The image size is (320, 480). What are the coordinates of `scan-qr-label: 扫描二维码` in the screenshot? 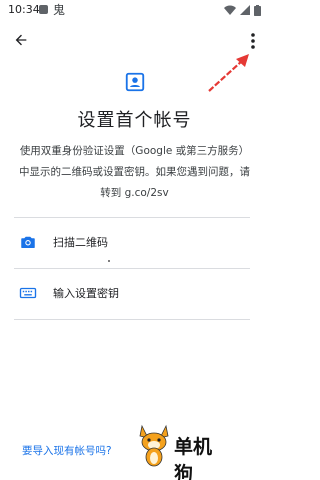 It's located at (80, 242).